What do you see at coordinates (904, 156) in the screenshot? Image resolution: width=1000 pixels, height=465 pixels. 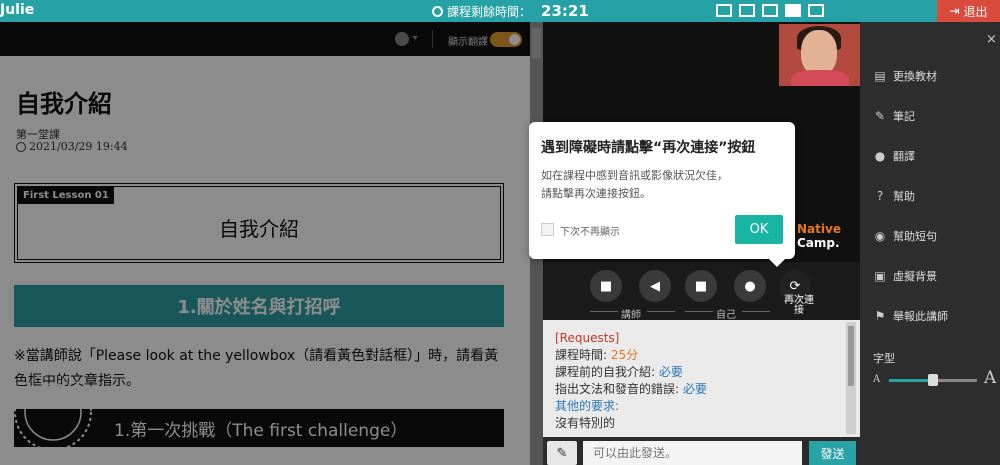 I see `side-item-label: 翻譯` at bounding box center [904, 156].